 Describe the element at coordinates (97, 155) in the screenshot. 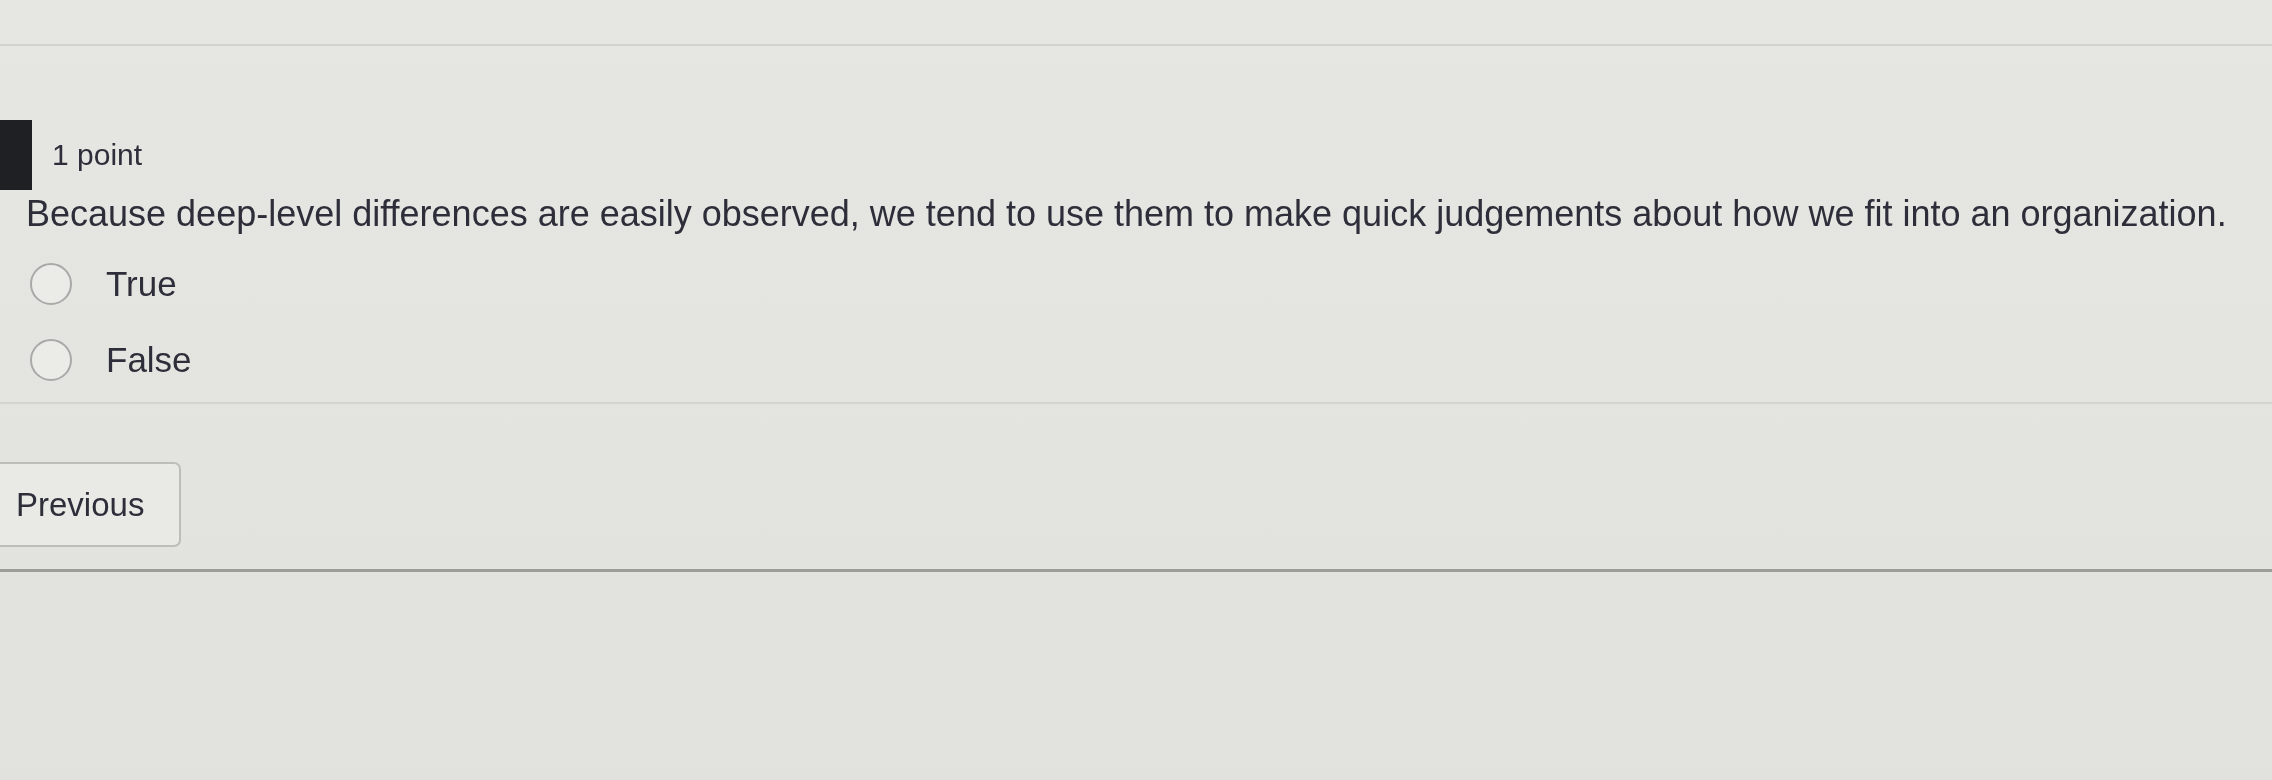

I see `points-label: 1 point` at that location.